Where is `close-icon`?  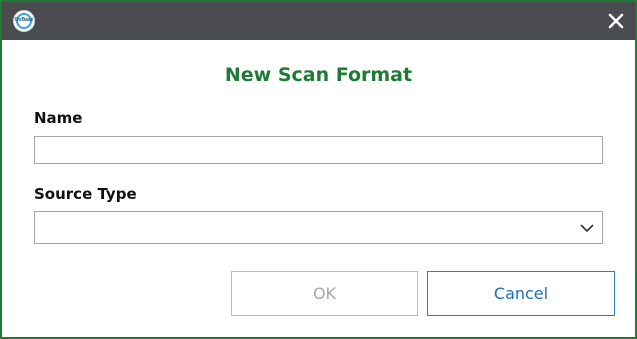 close-icon is located at coordinates (616, 21).